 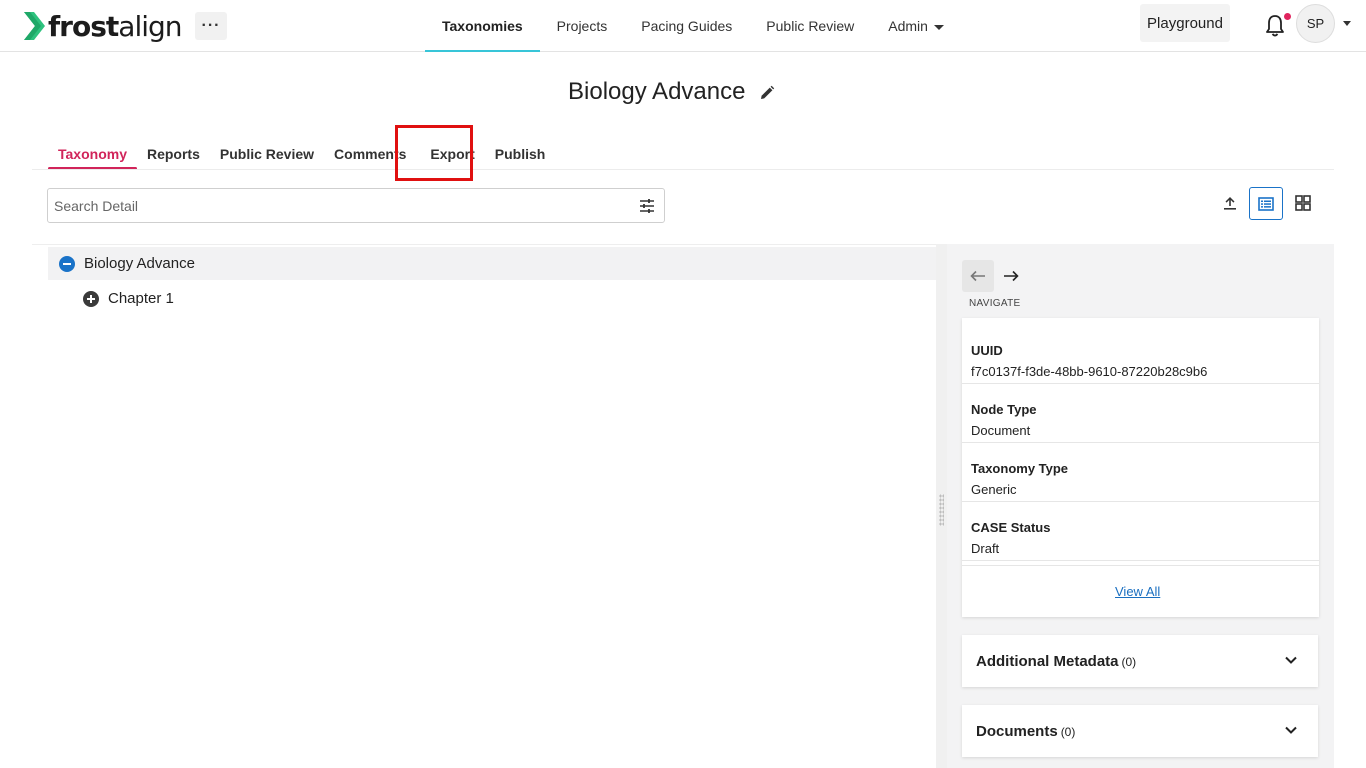 I want to click on arrow-left-icon, so click(x=977, y=276).